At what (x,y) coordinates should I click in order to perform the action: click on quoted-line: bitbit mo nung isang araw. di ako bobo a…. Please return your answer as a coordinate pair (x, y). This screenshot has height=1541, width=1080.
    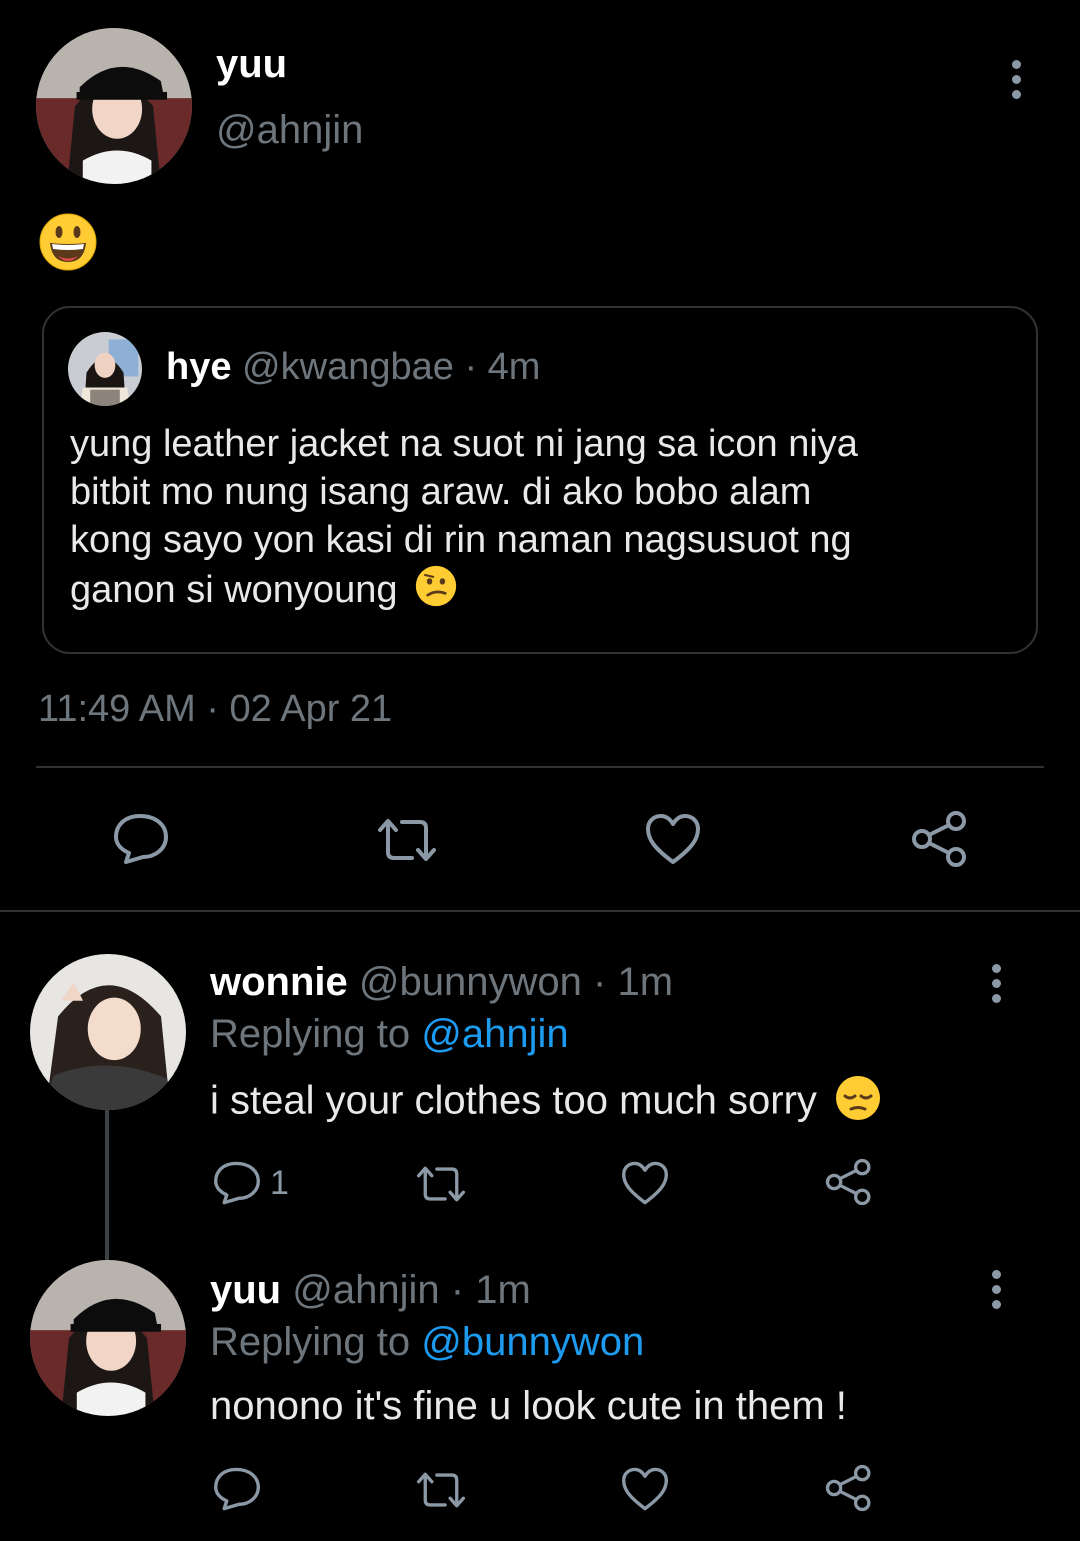
    Looking at the image, I should click on (441, 492).